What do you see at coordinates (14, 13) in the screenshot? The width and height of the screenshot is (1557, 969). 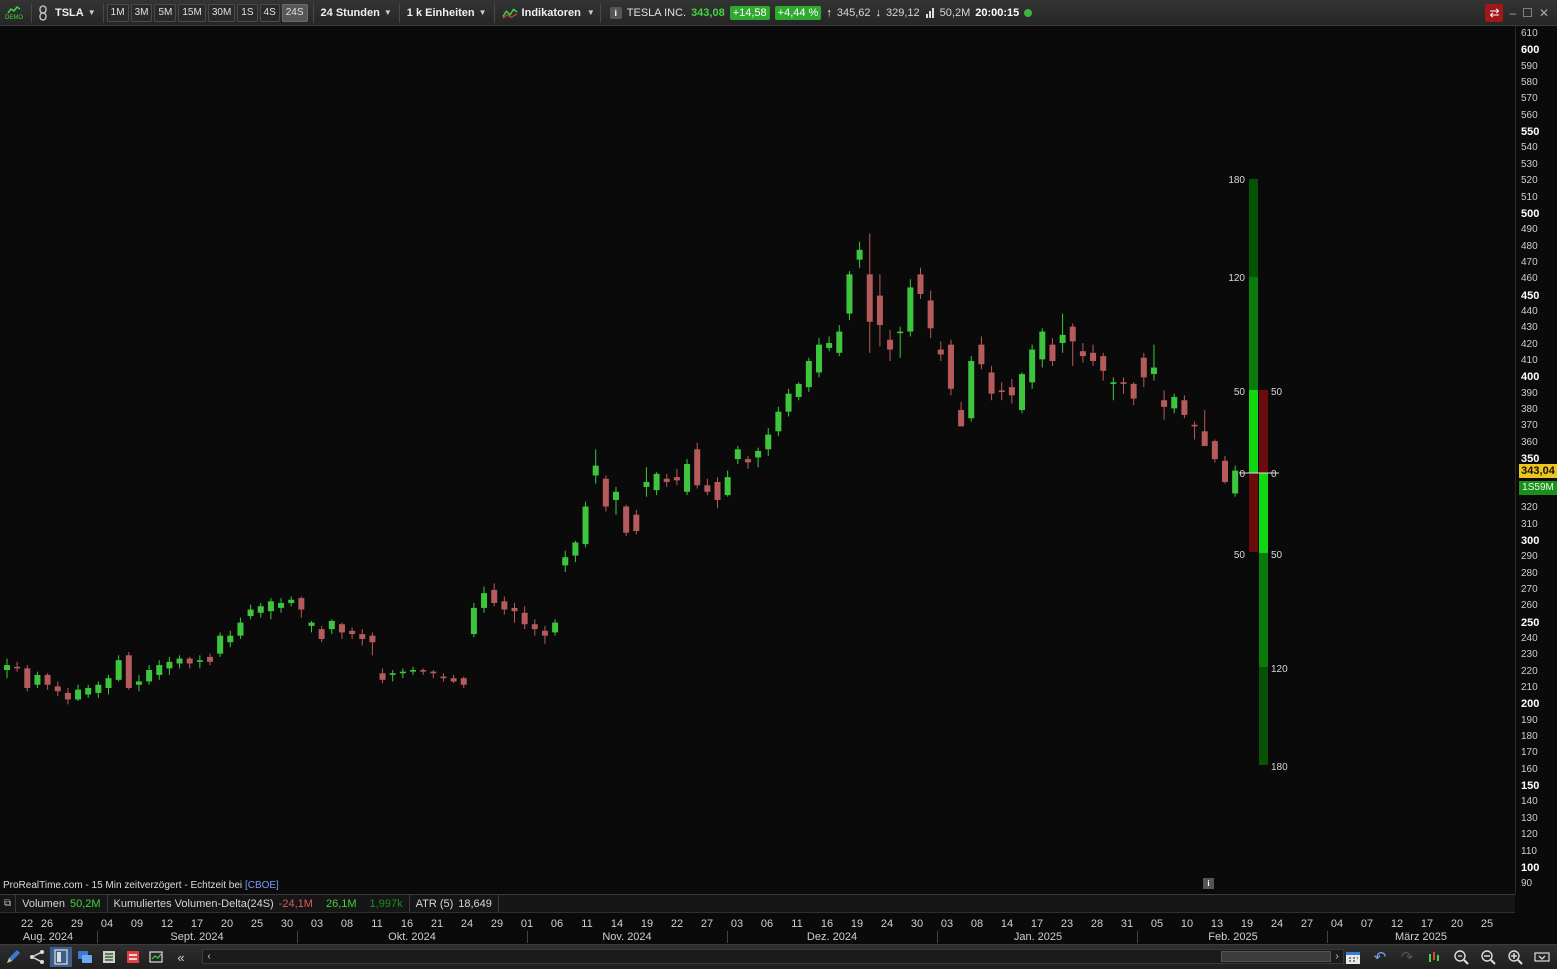 I see `demo-logo-icon: DEMO` at bounding box center [14, 13].